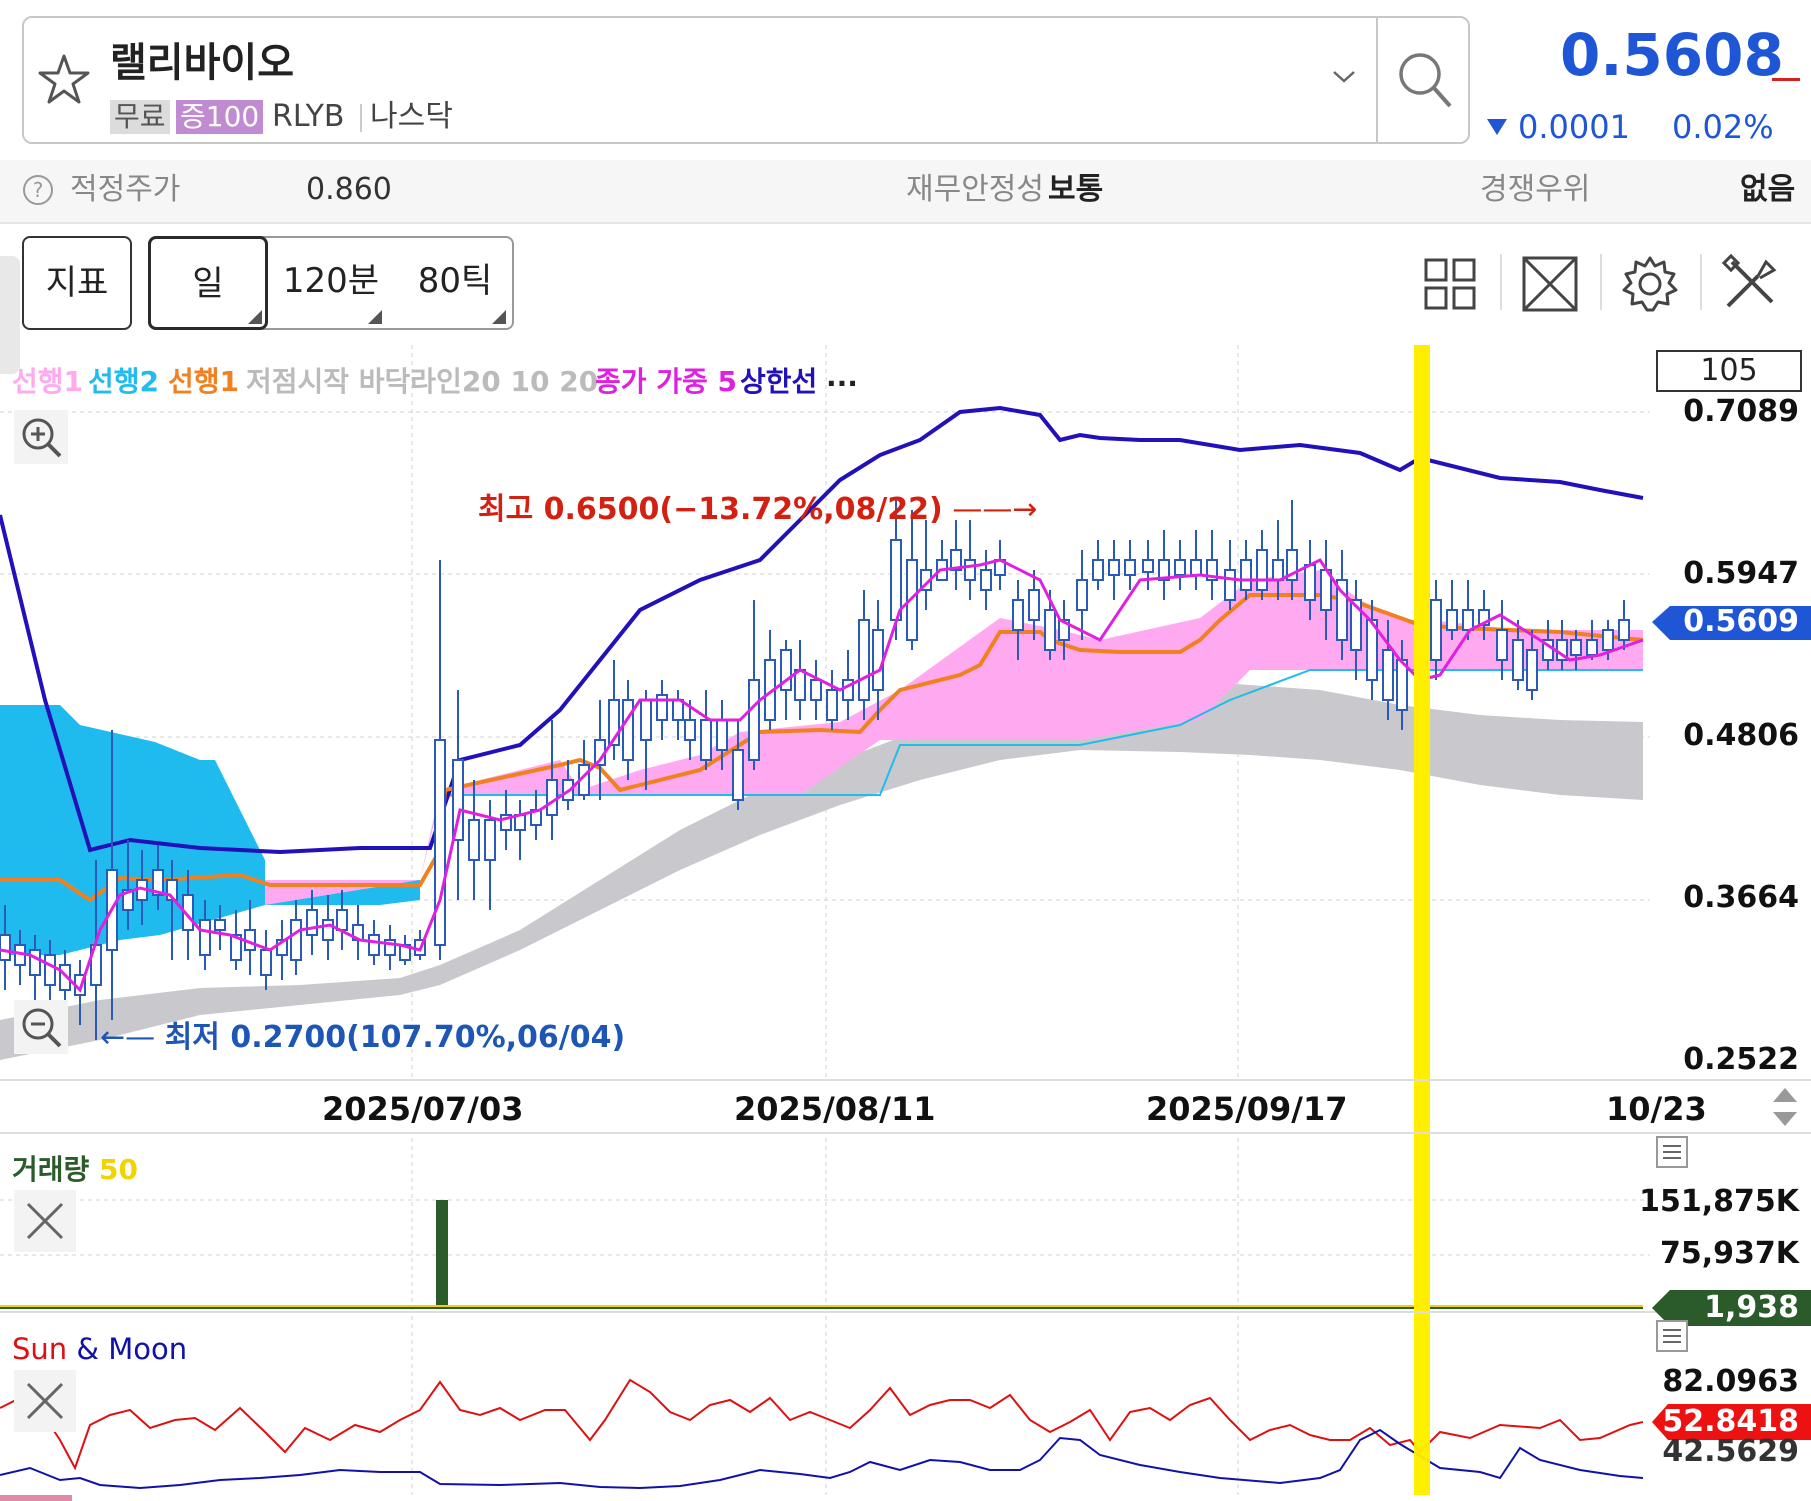 Image resolution: width=1811 pixels, height=1501 pixels. What do you see at coordinates (1574, 127) in the screenshot?
I see `price-change-value: 0.0001` at bounding box center [1574, 127].